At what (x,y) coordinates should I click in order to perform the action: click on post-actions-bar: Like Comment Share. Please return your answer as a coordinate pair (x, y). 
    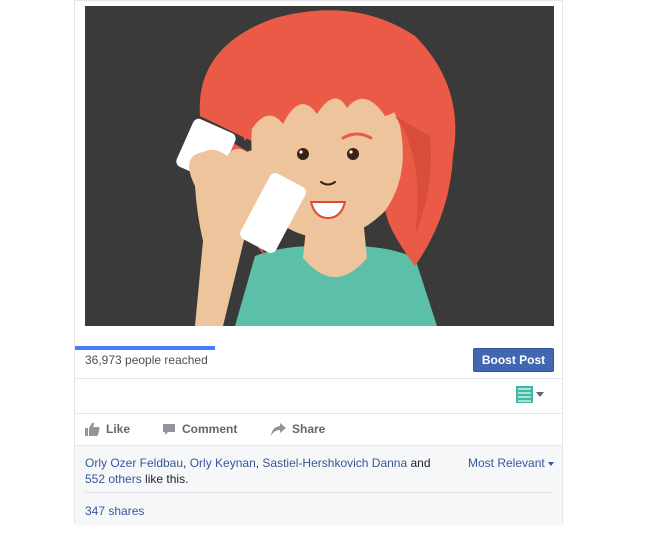
    Looking at the image, I should click on (318, 429).